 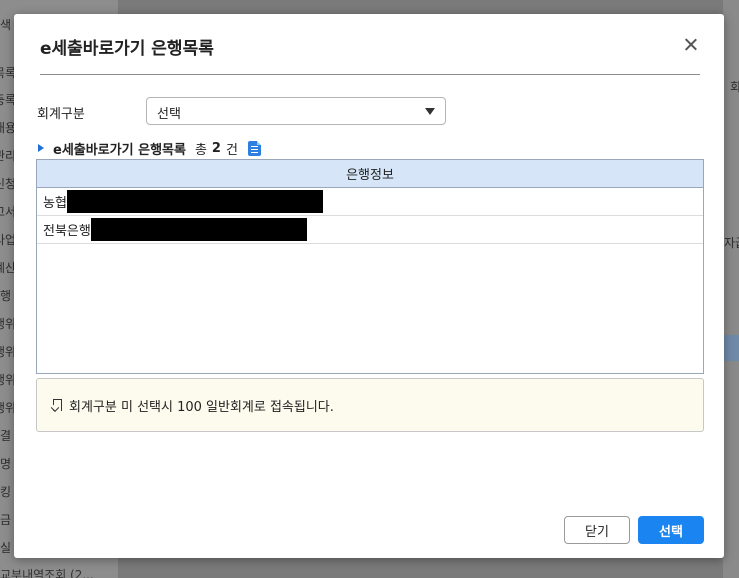 I want to click on background-label: 자급, so click(x=731, y=243).